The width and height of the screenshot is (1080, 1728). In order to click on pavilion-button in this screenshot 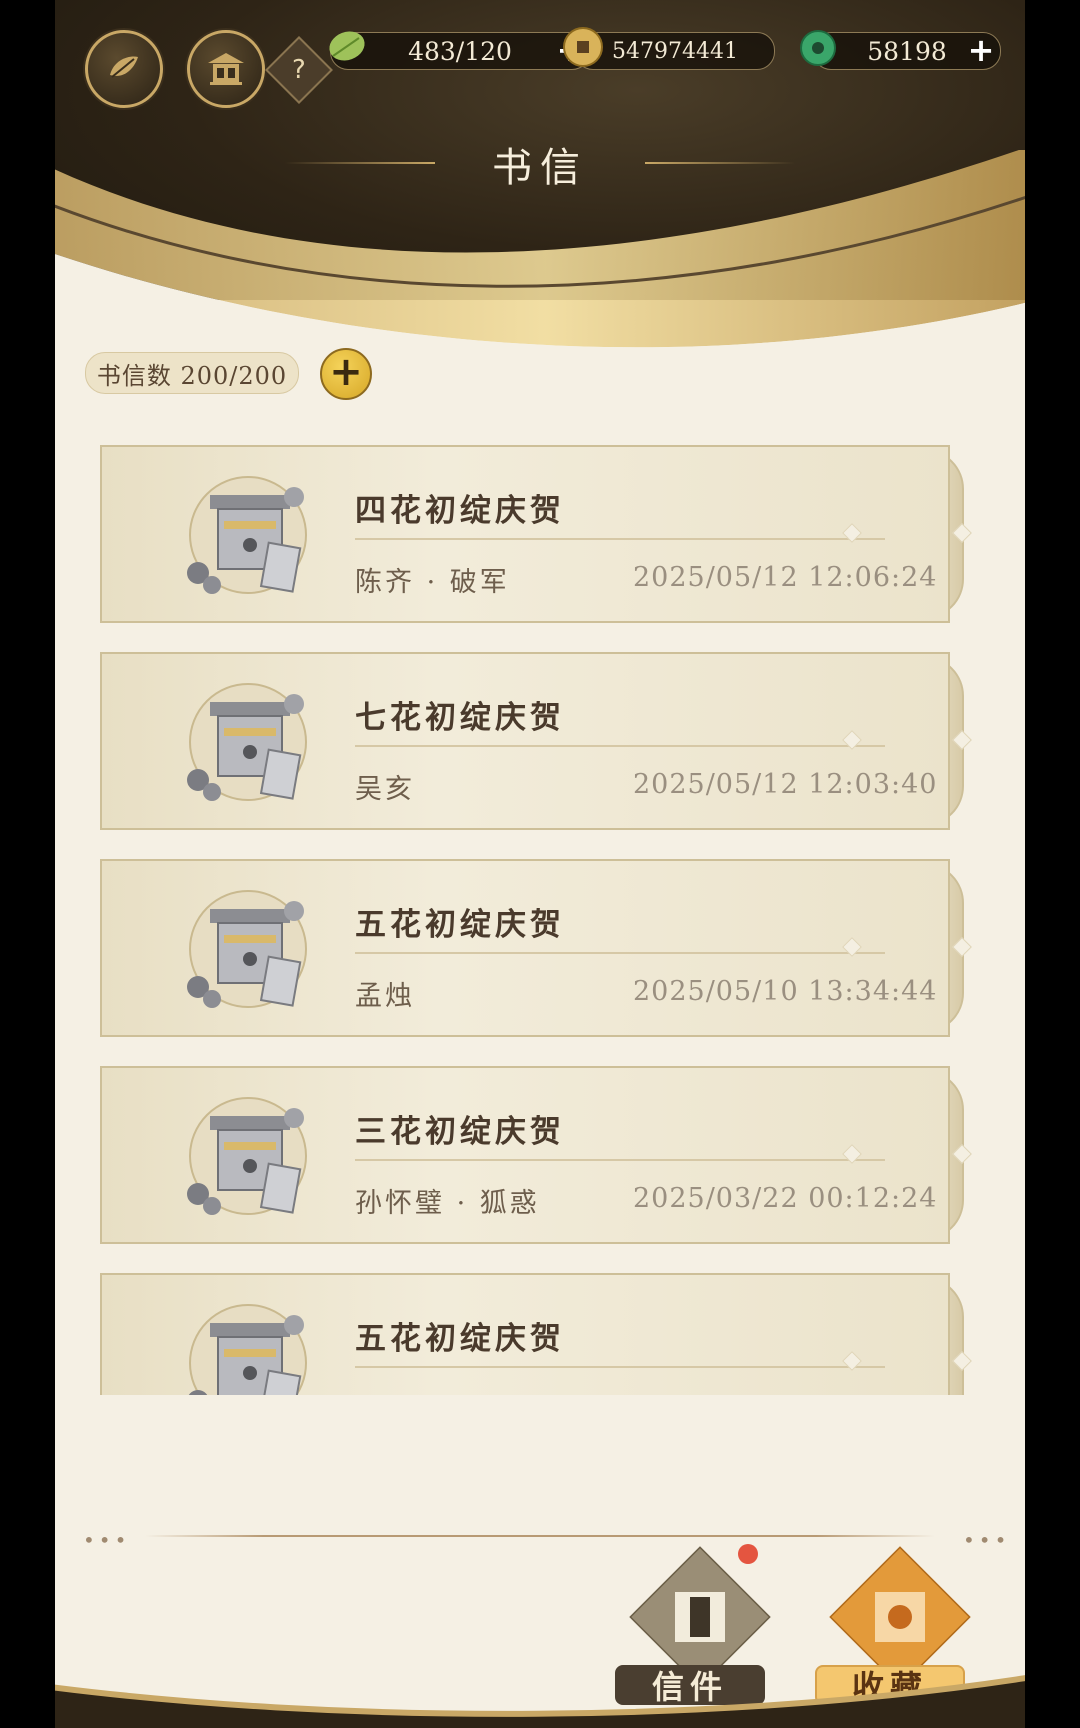, I will do `click(226, 69)`.